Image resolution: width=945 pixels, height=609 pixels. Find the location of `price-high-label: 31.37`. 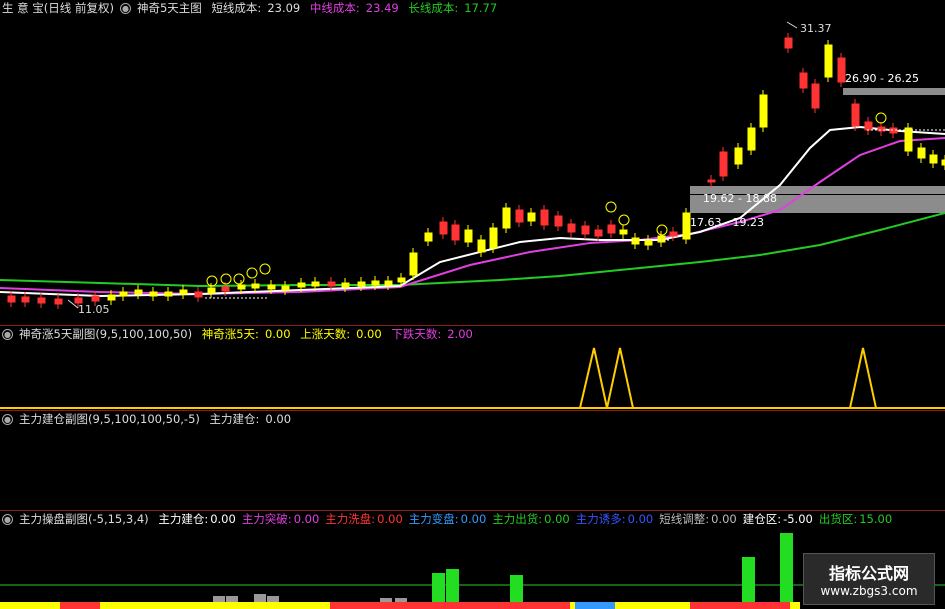

price-high-label: 31.37 is located at coordinates (816, 28).